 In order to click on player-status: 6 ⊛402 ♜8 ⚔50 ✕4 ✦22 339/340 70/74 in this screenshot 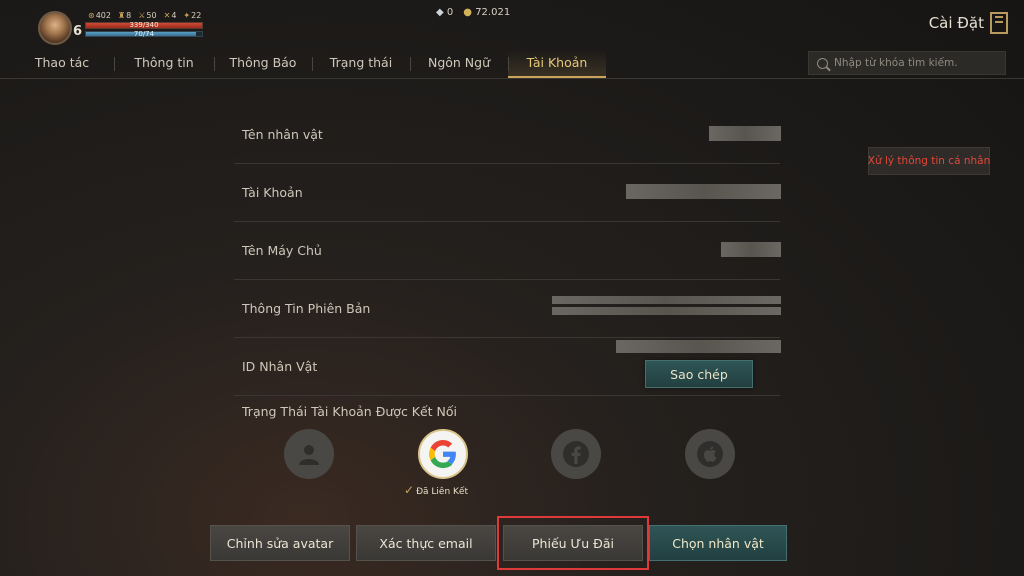, I will do `click(128, 29)`.